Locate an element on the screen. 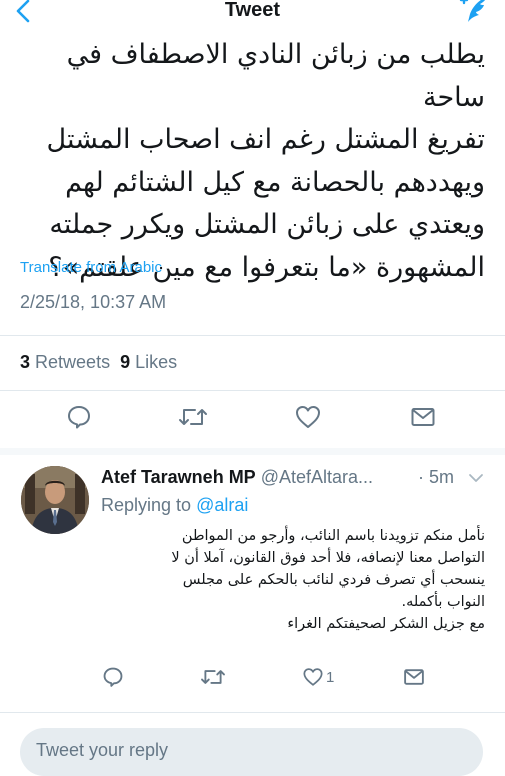  chevron-down-icon is located at coordinates (476, 478).